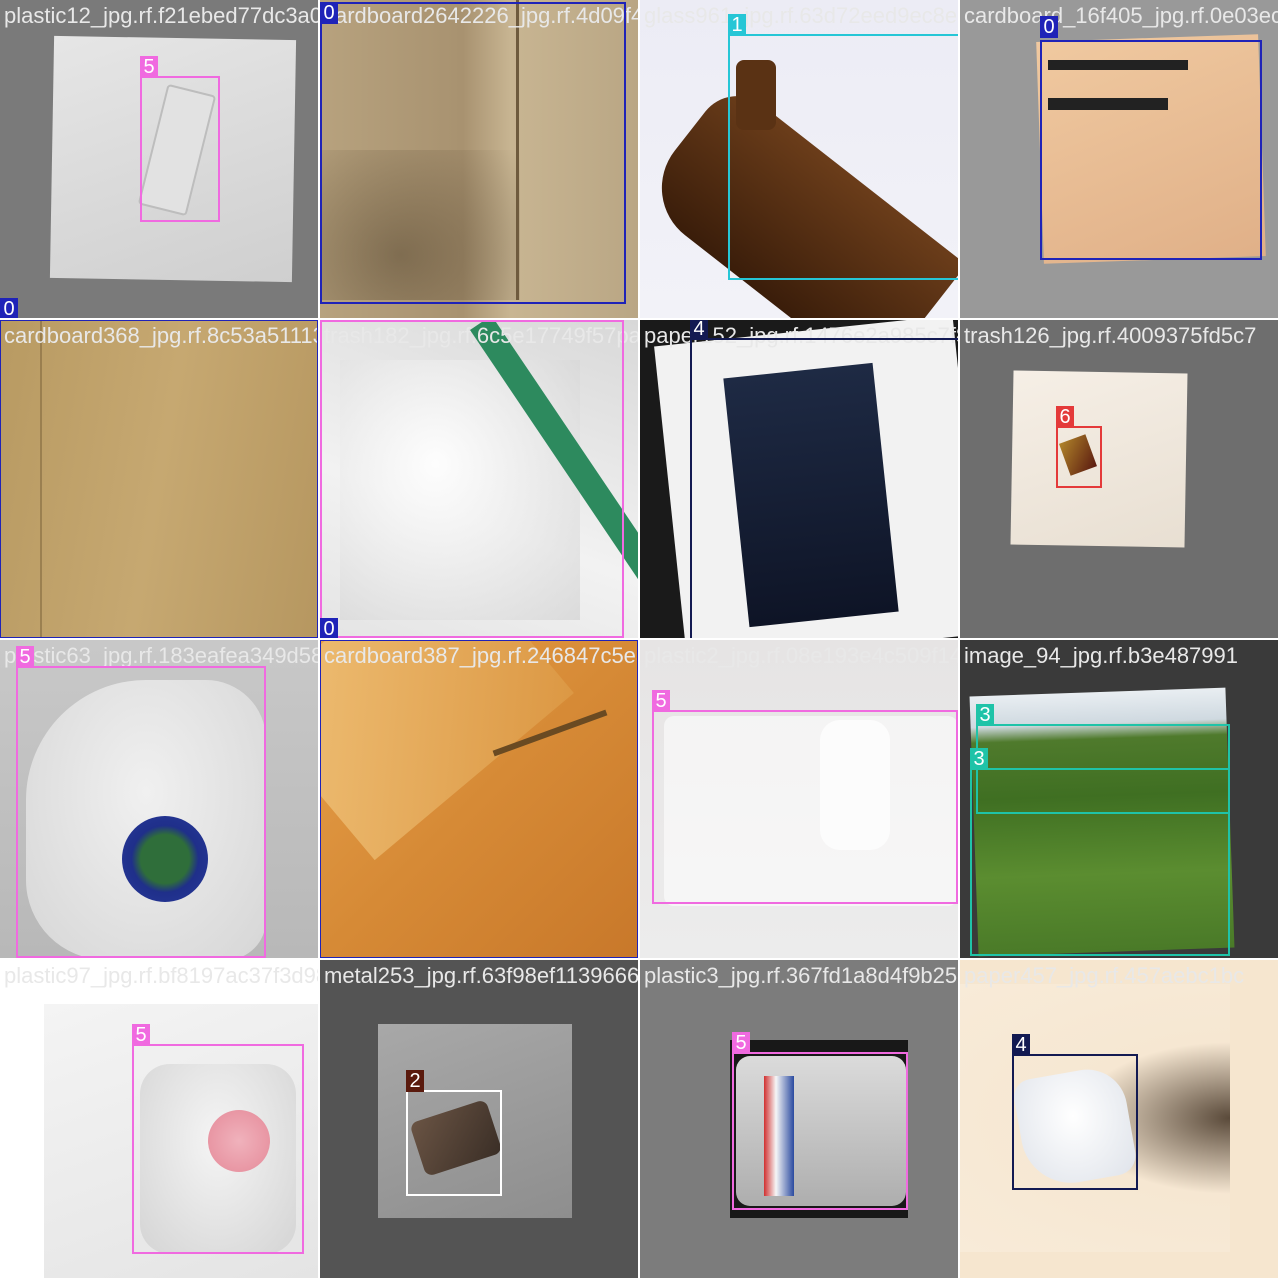 The image size is (1280, 1280). What do you see at coordinates (1079, 447) in the screenshot?
I see `bbox-class-6: 6` at bounding box center [1079, 447].